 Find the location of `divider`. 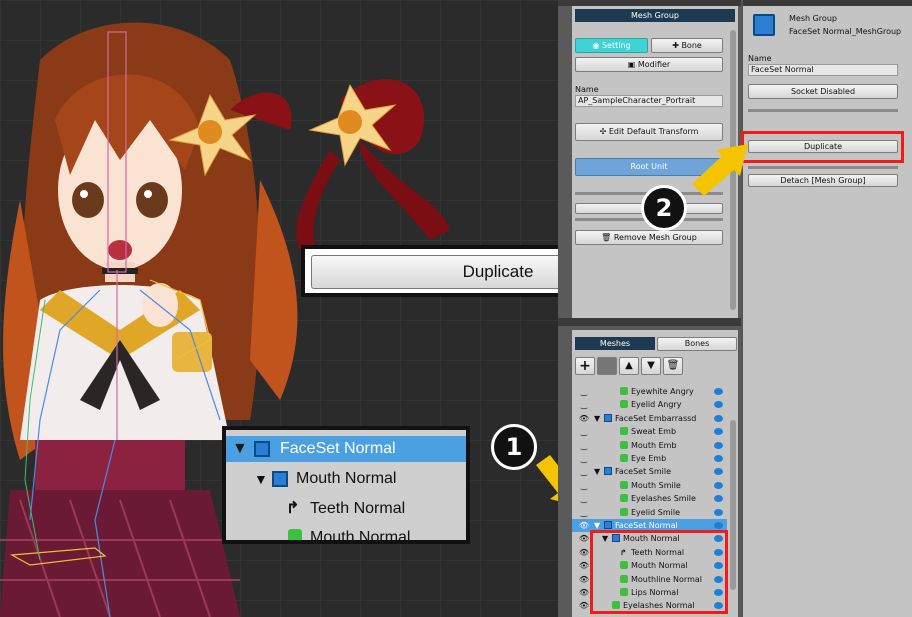

divider is located at coordinates (823, 167).